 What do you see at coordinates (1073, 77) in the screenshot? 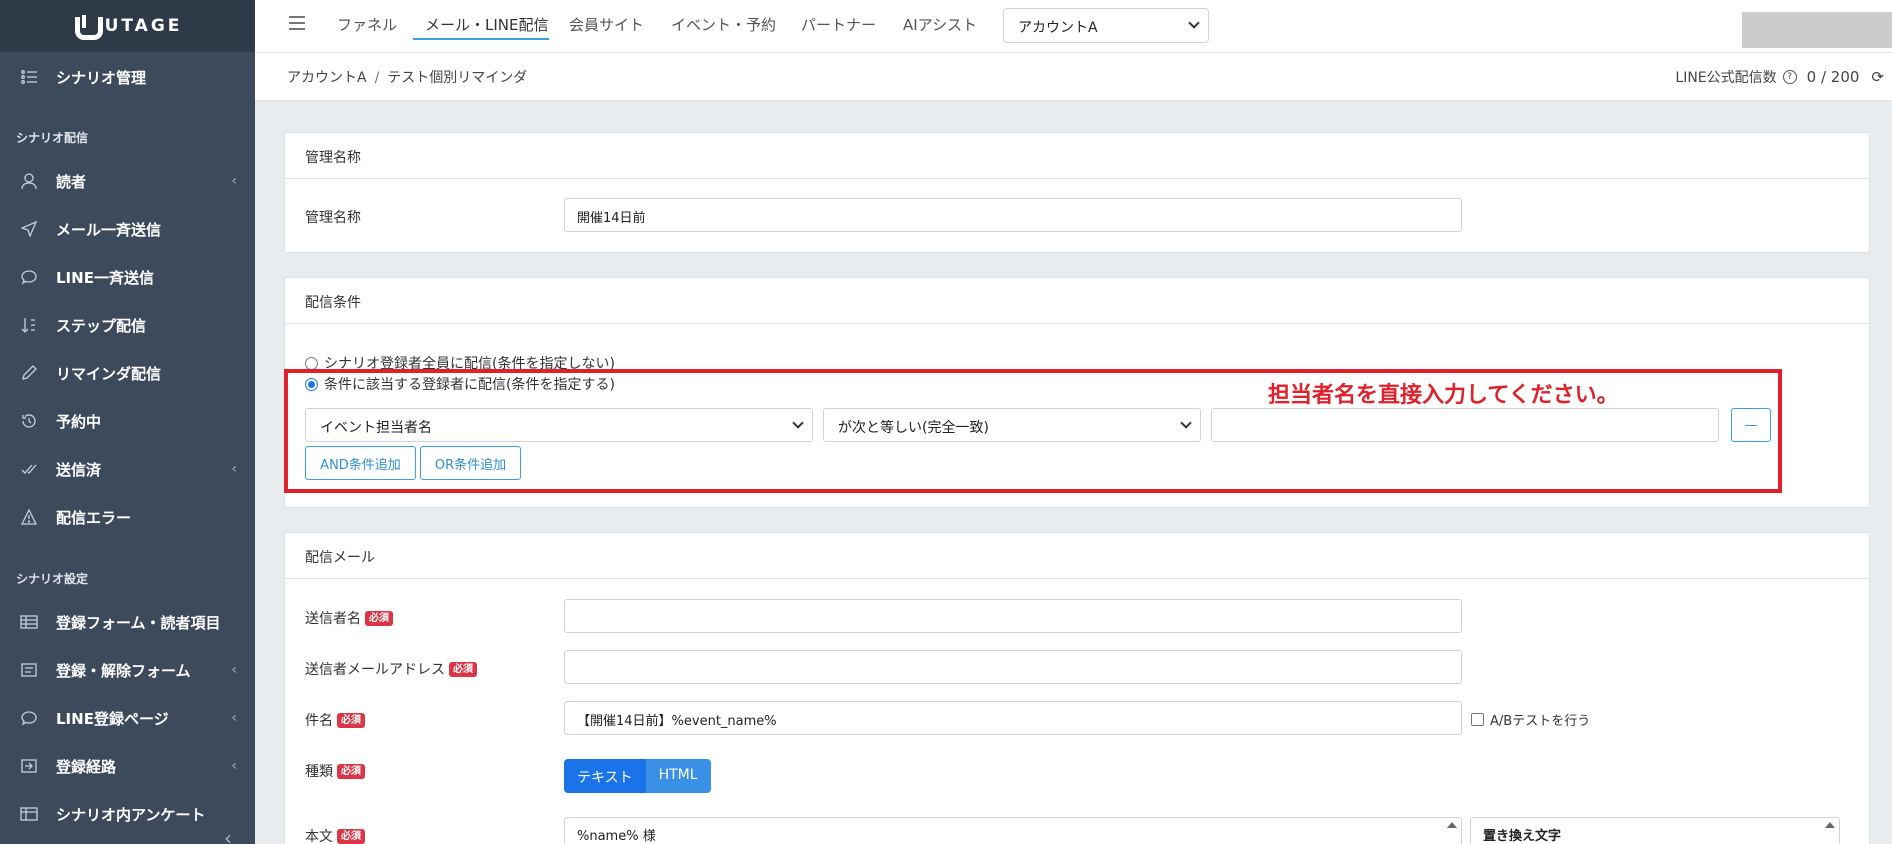
I see `breadcrumb-bar: アカウントA / テスト個別リマインダ LINE公式配信数 ? 0 / 200 ⟳` at bounding box center [1073, 77].